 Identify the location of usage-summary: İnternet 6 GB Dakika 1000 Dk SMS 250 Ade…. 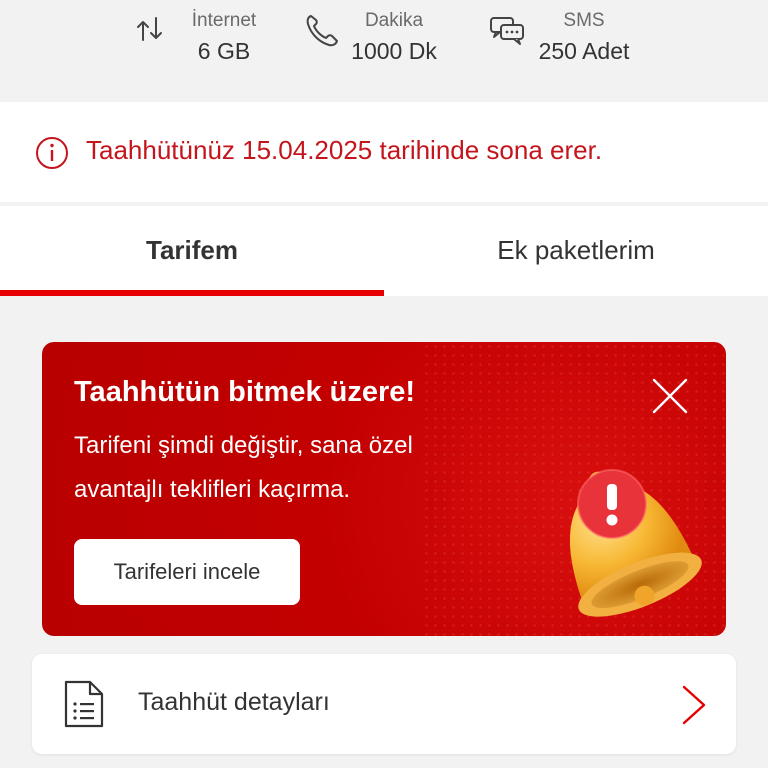
(384, 50).